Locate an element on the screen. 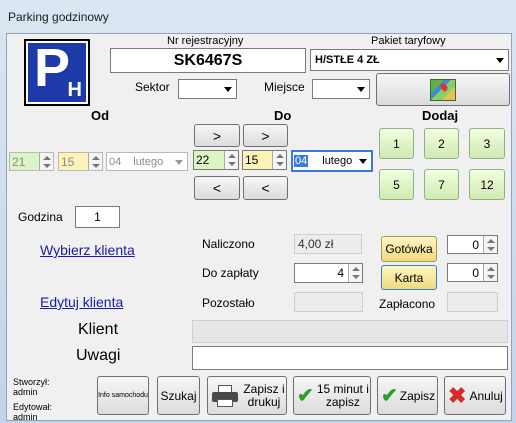  fifteen-minutes-save-button: ✔ 15 minut i zapisz is located at coordinates (332, 395).